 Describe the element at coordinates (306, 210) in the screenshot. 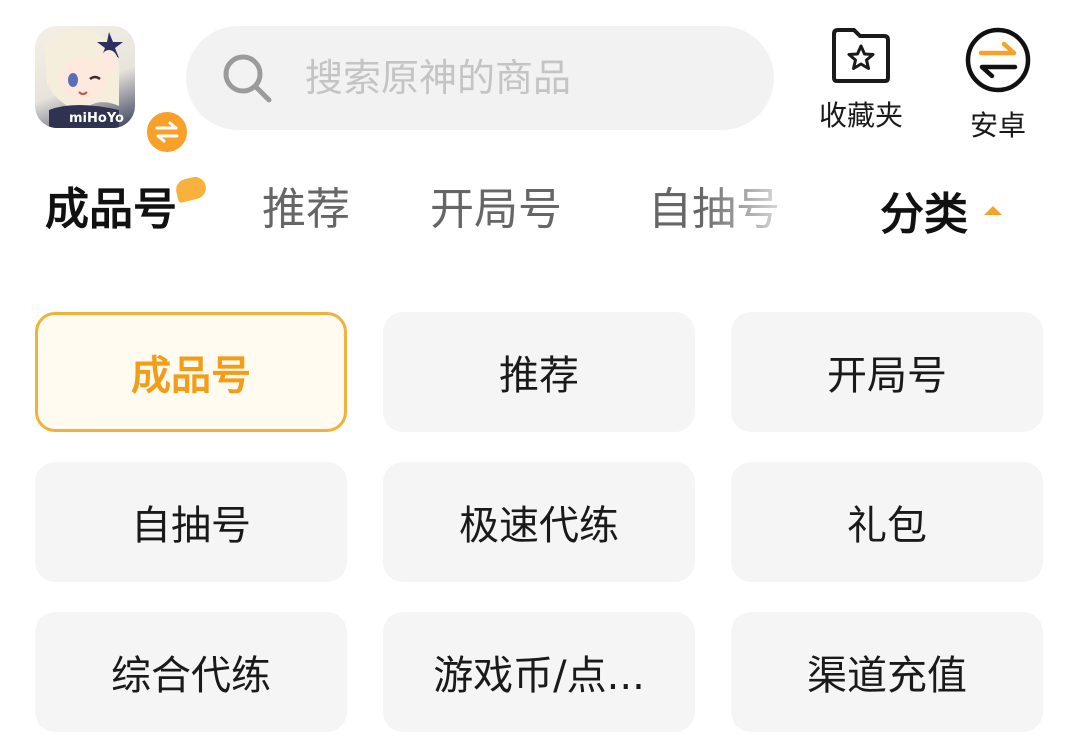

I see `tab-recommended: 推荐` at that location.